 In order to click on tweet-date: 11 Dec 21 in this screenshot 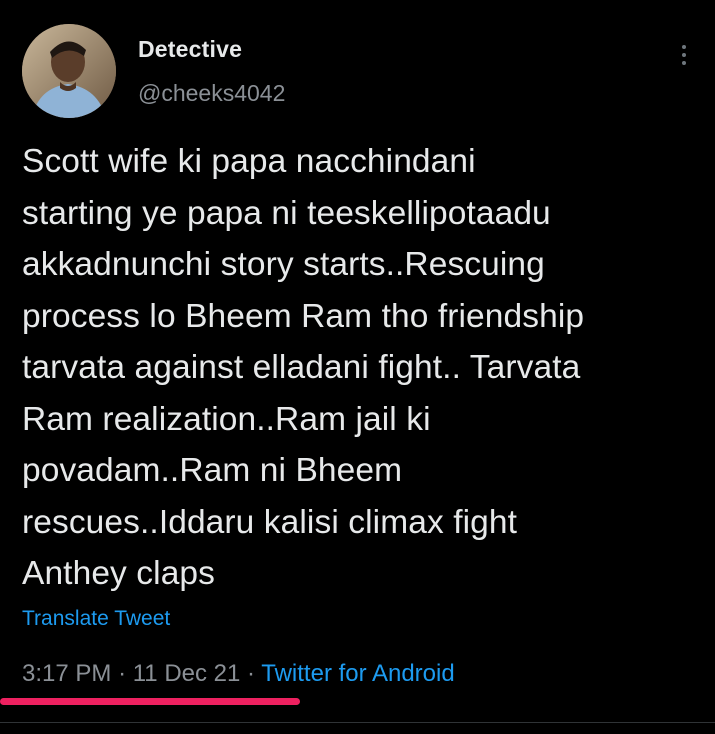, I will do `click(187, 673)`.